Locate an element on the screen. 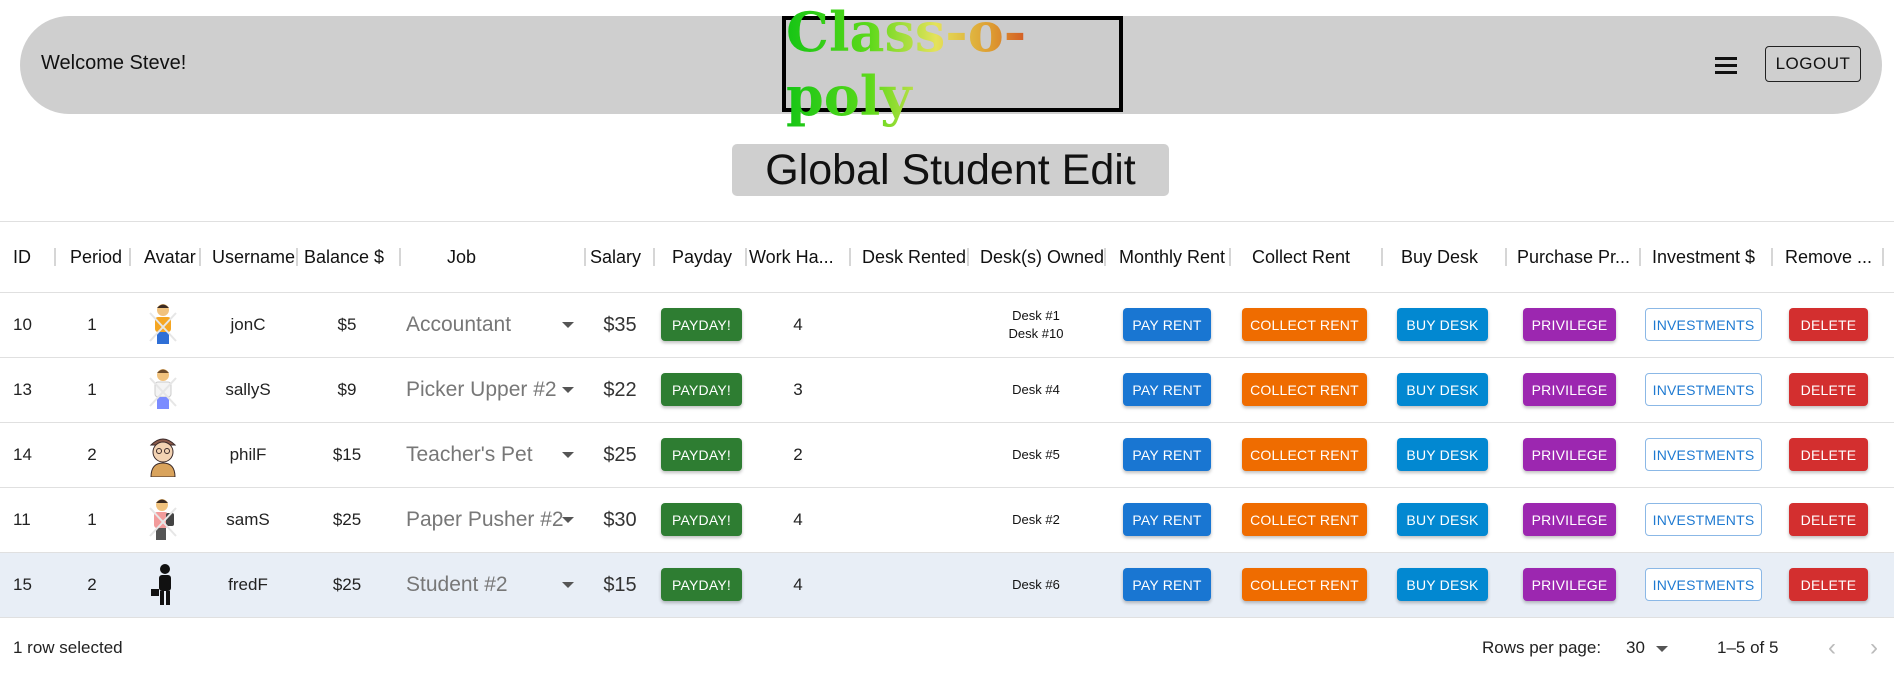  cell-period: 1 is located at coordinates (92, 389).